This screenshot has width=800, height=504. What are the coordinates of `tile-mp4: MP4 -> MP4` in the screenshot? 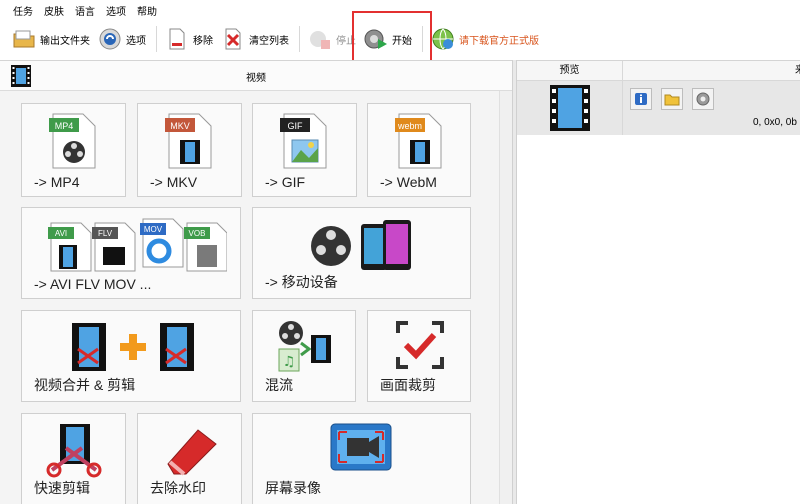 It's located at (73, 150).